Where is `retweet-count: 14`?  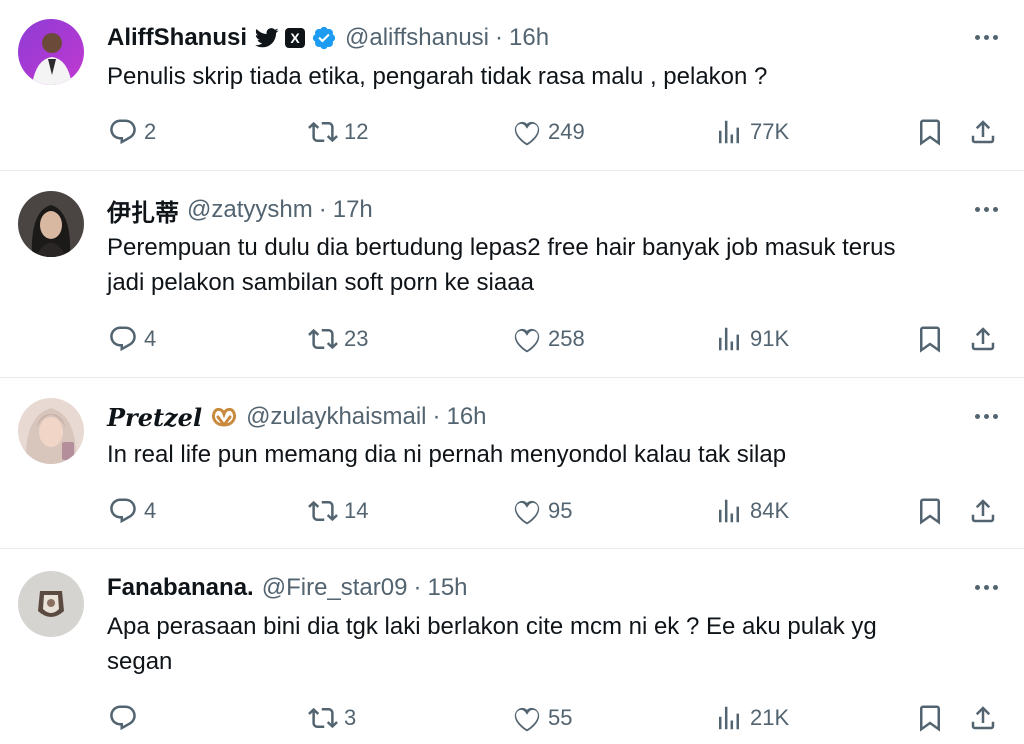 retweet-count: 14 is located at coordinates (356, 510).